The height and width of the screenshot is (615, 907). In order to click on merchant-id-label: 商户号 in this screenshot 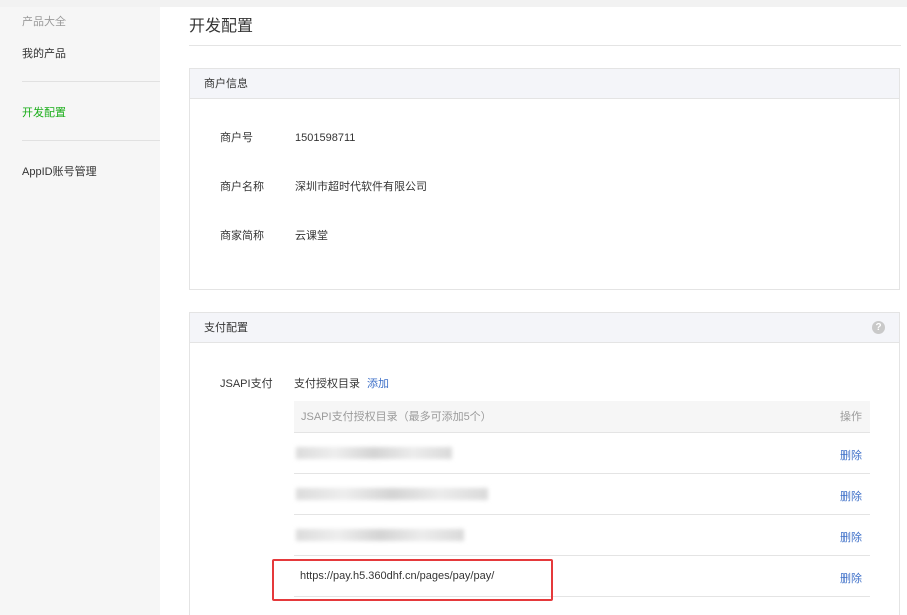, I will do `click(236, 138)`.